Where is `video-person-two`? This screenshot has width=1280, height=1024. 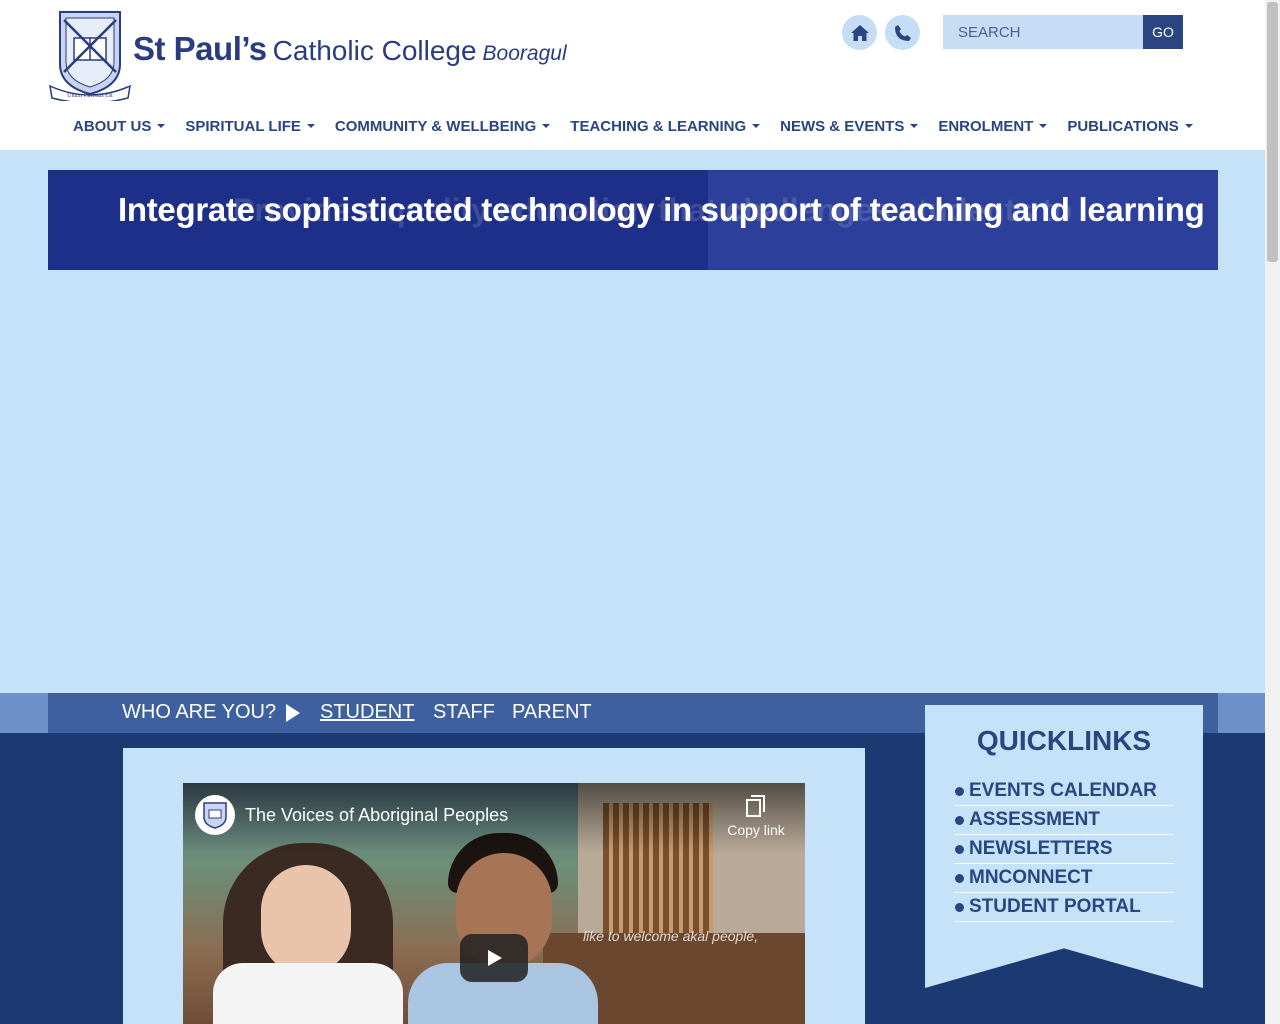
video-person-two is located at coordinates (503, 923).